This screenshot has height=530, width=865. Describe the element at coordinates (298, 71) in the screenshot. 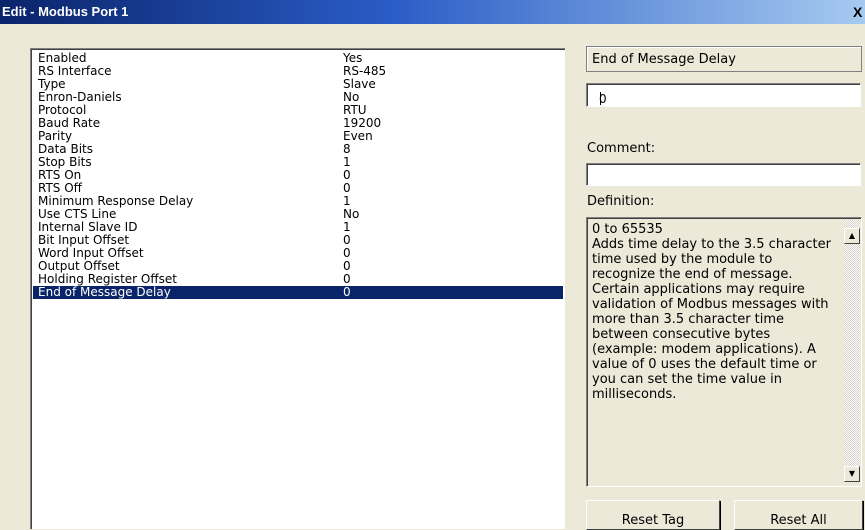

I see `parameter-row: RS Interface RS-485` at that location.